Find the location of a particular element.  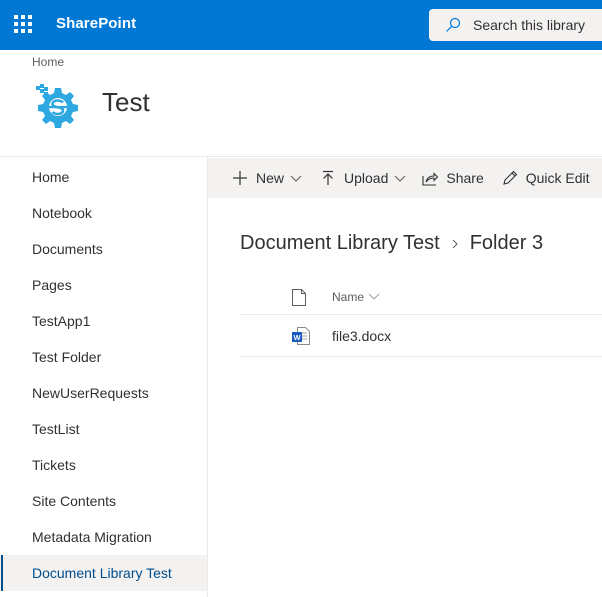

word-document-icon: W is located at coordinates (301, 336).